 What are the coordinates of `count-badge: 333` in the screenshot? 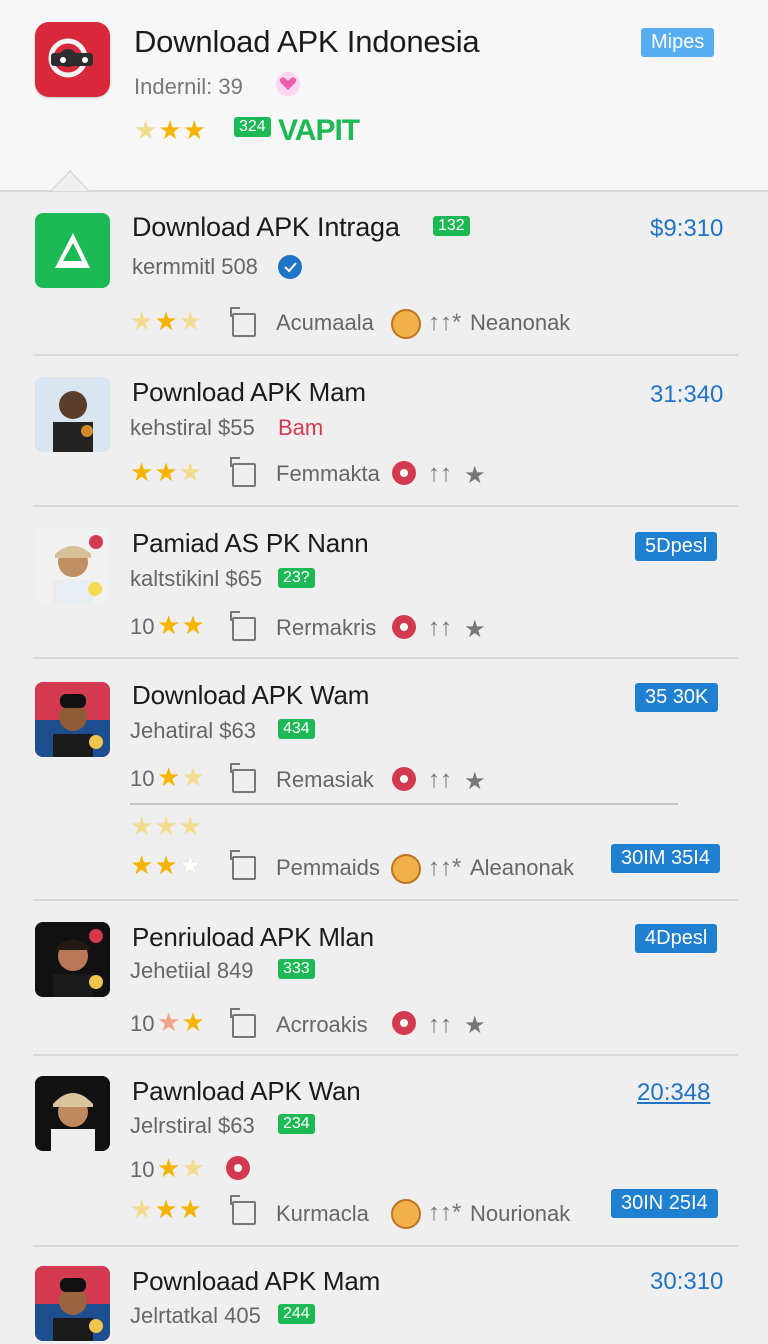 It's located at (296, 969).